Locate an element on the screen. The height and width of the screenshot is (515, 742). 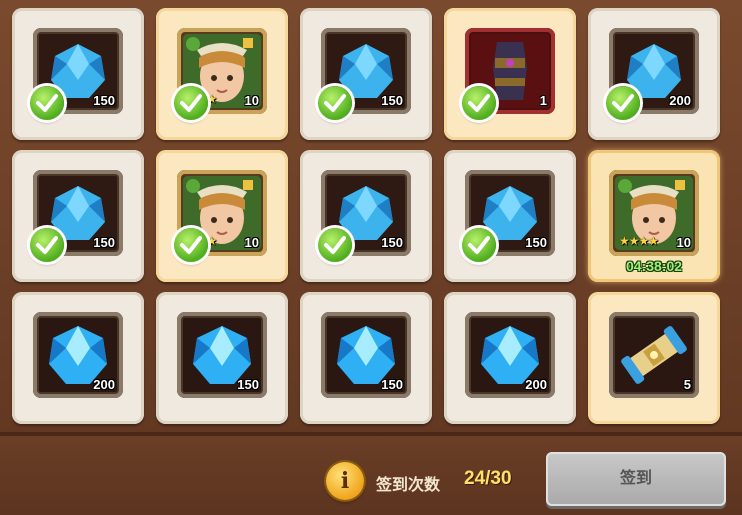
signin-count-label: 签到次数 is located at coordinates (408, 485).